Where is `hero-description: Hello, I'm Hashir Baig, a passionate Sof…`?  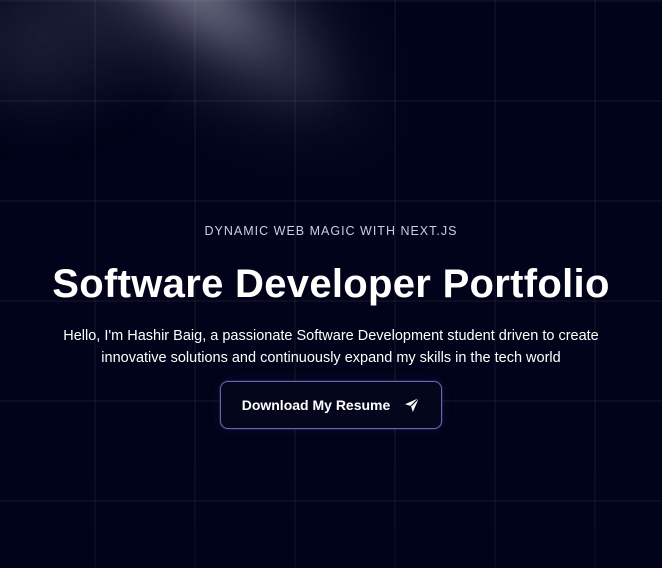 hero-description: Hello, I'm Hashir Baig, a passionate Sof… is located at coordinates (331, 347).